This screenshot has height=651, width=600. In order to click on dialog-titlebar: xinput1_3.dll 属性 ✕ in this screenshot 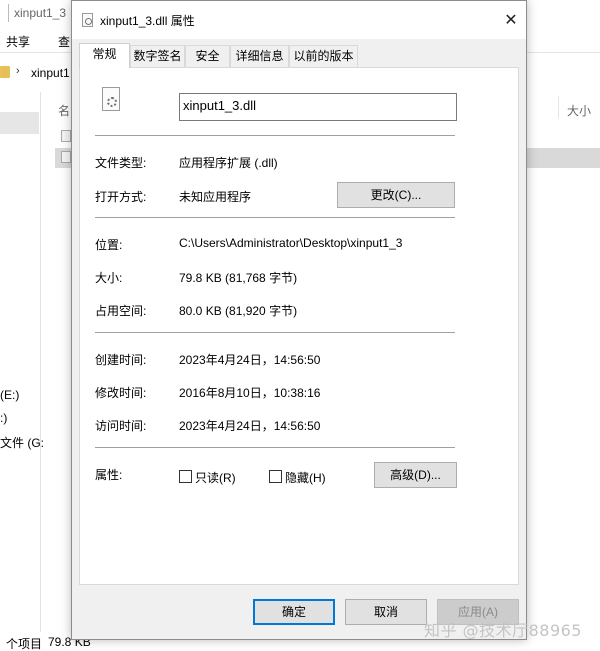, I will do `click(299, 20)`.